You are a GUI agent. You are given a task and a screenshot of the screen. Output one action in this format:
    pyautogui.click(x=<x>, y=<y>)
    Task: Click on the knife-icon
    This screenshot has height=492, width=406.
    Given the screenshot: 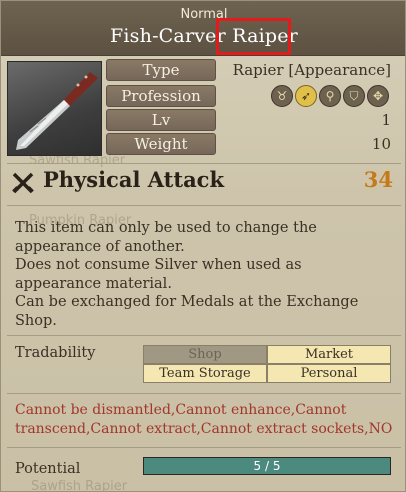 What is the action you would take?
    pyautogui.click(x=57, y=111)
    